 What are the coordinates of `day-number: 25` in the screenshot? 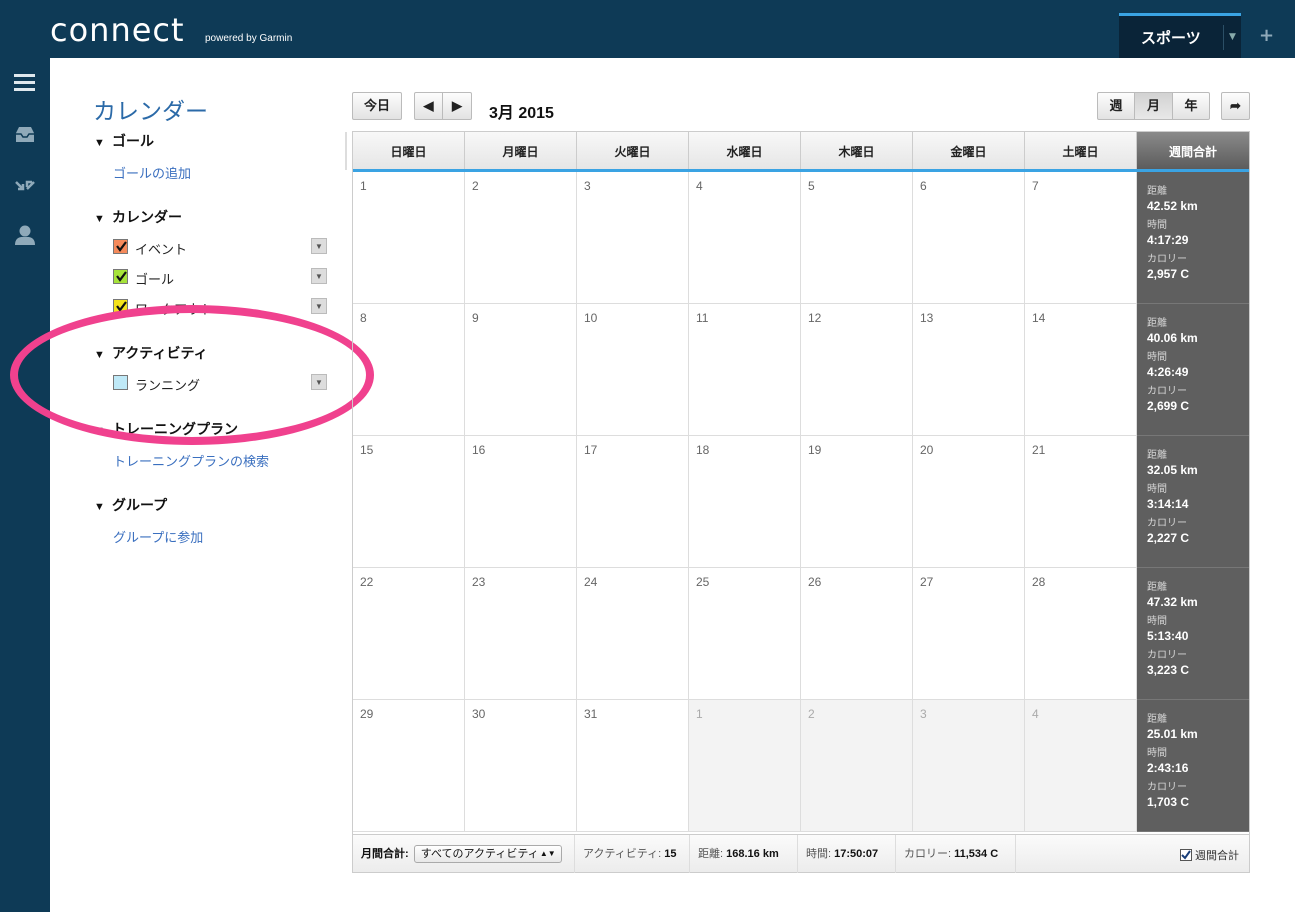 It's located at (703, 582).